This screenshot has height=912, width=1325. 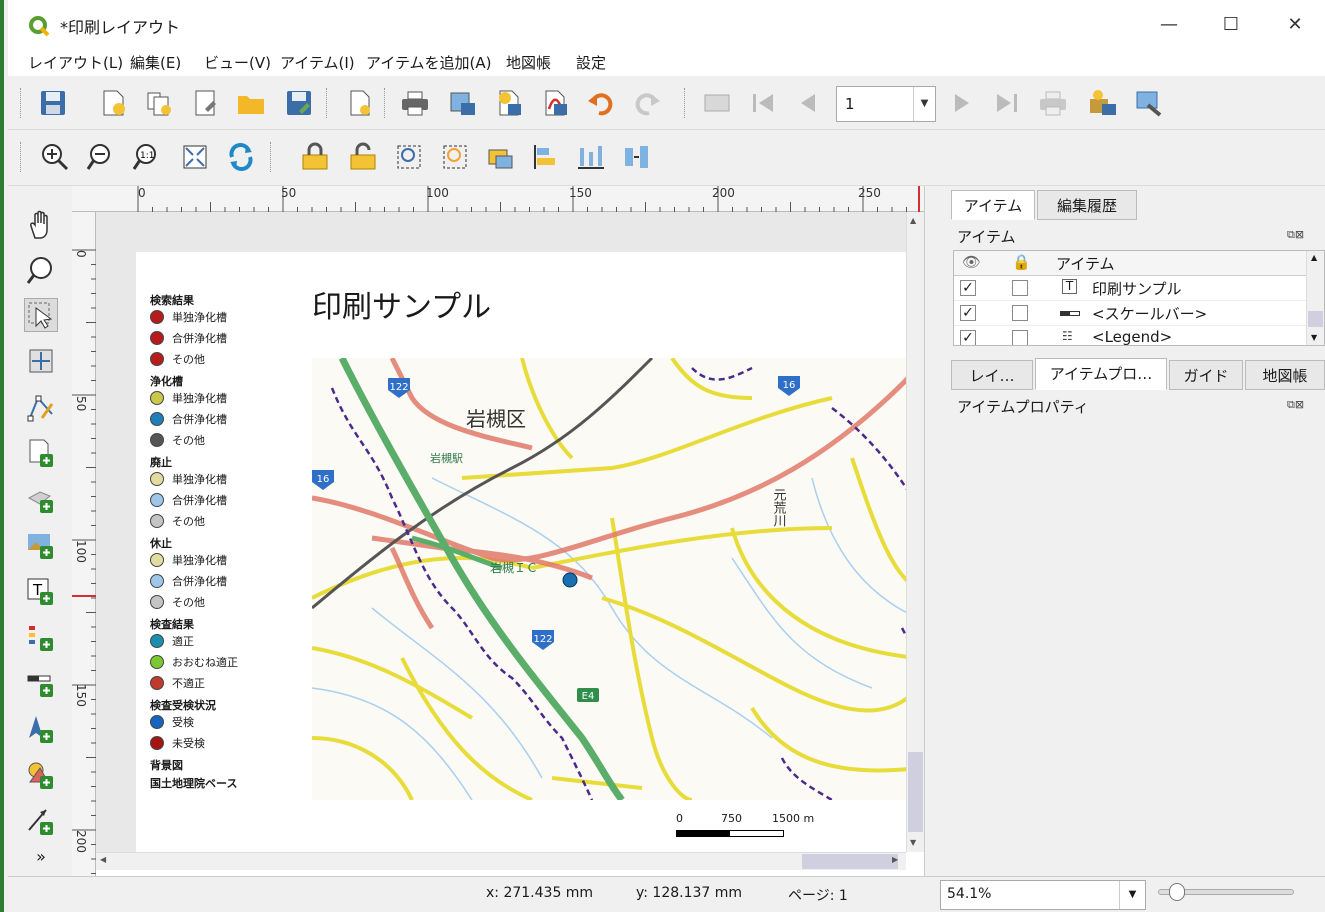 What do you see at coordinates (1131, 335) in the screenshot?
I see `table-row: ✓ ☷ <Legend>` at bounding box center [1131, 335].